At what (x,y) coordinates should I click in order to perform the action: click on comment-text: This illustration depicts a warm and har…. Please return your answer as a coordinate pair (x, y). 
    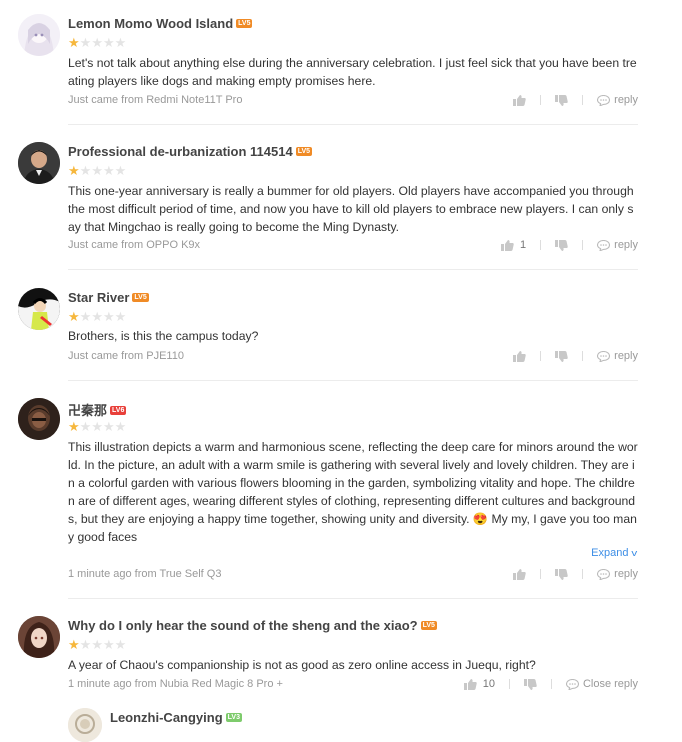
    Looking at the image, I should click on (353, 492).